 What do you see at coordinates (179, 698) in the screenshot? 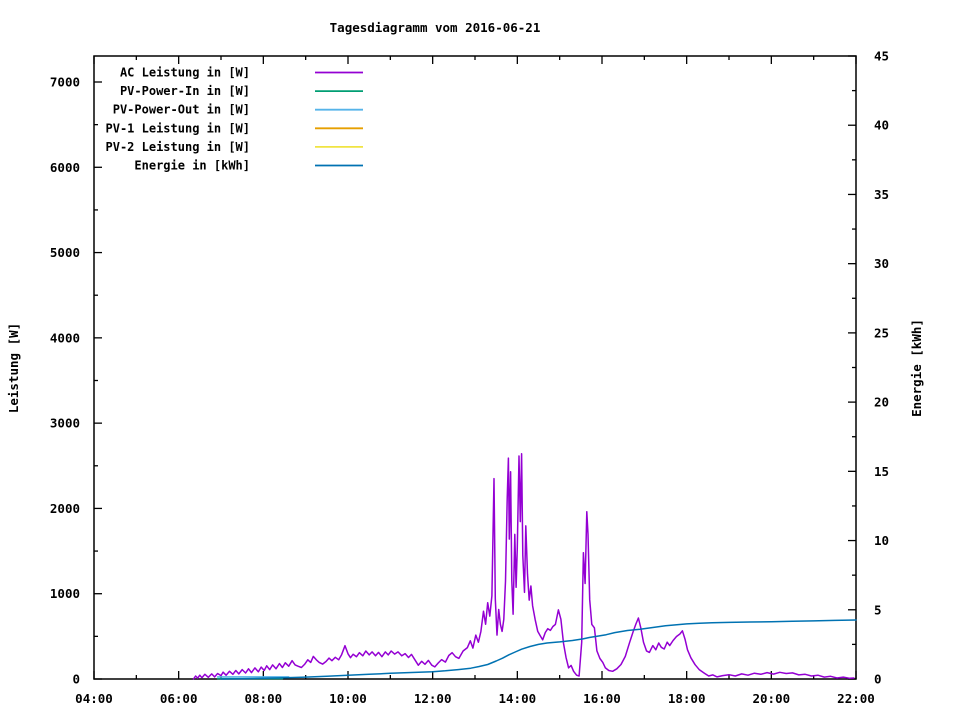
I see `x-tick-label: 06:00` at bounding box center [179, 698].